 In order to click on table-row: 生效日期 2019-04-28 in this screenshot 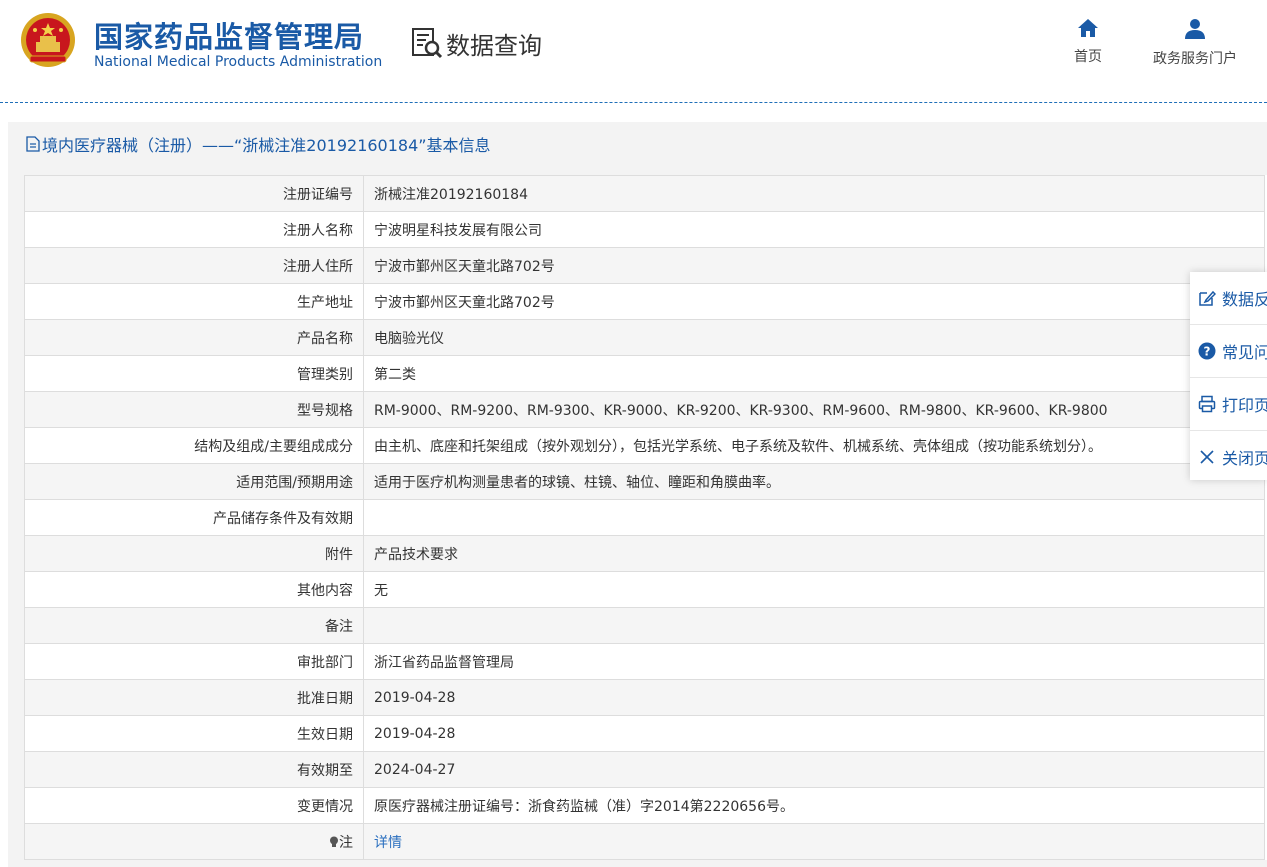, I will do `click(644, 733)`.